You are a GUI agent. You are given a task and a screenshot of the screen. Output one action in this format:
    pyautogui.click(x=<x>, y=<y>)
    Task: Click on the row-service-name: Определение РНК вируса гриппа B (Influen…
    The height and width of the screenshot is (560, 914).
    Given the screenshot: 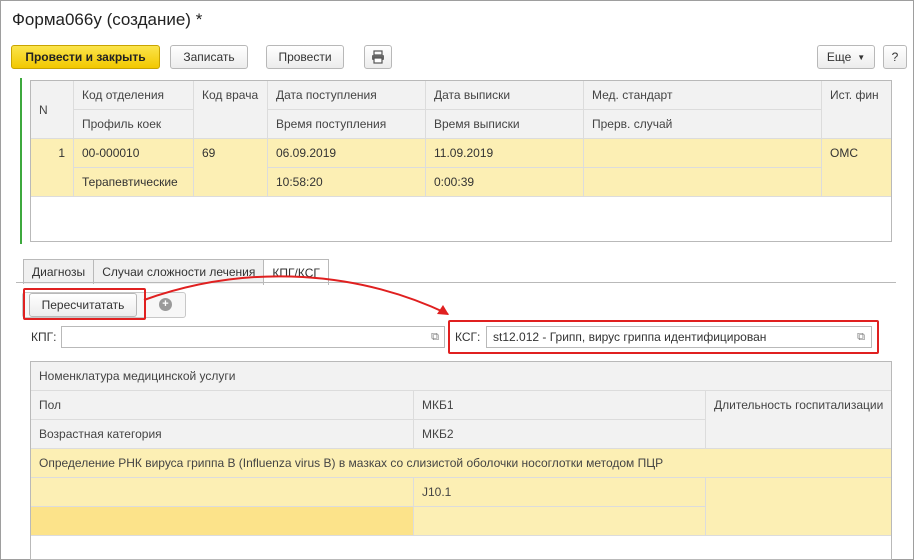 What is the action you would take?
    pyautogui.click(x=461, y=463)
    